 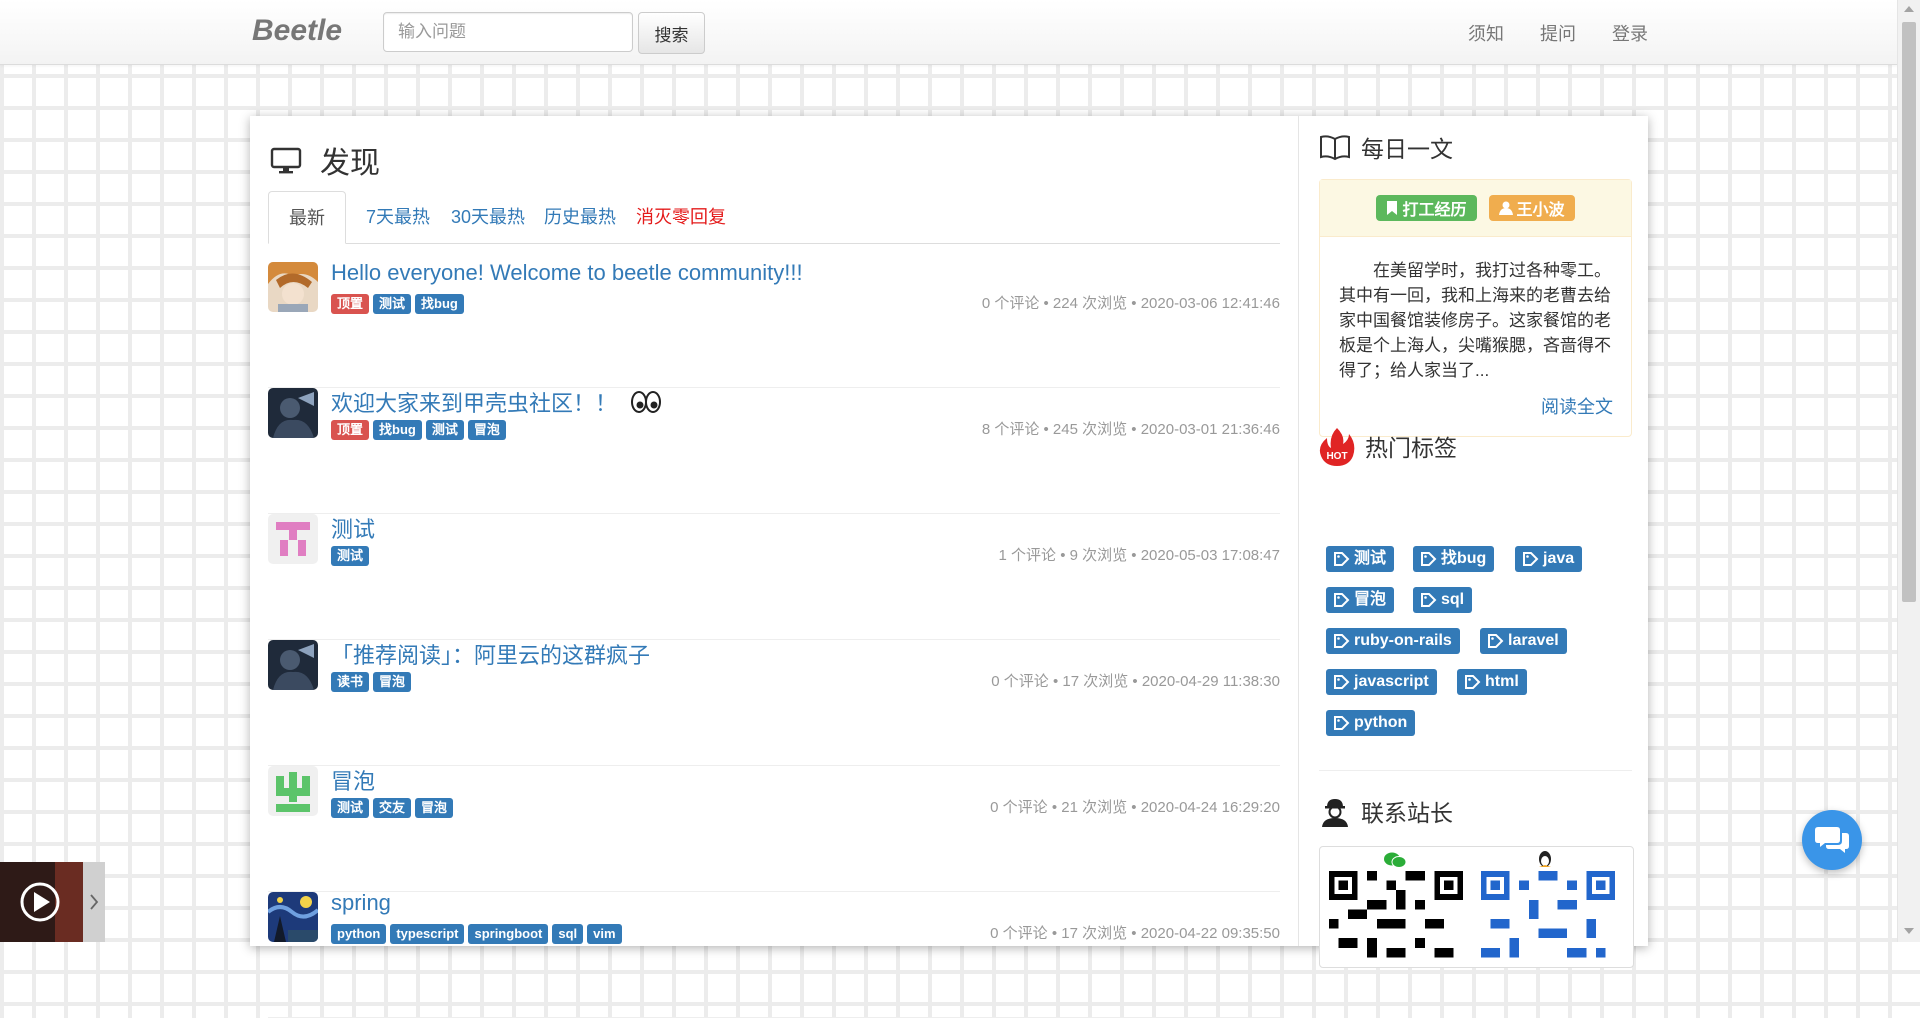 What do you see at coordinates (496, 402) in the screenshot?
I see `post-title: 欢迎大家来到甲壳虫社区！！` at bounding box center [496, 402].